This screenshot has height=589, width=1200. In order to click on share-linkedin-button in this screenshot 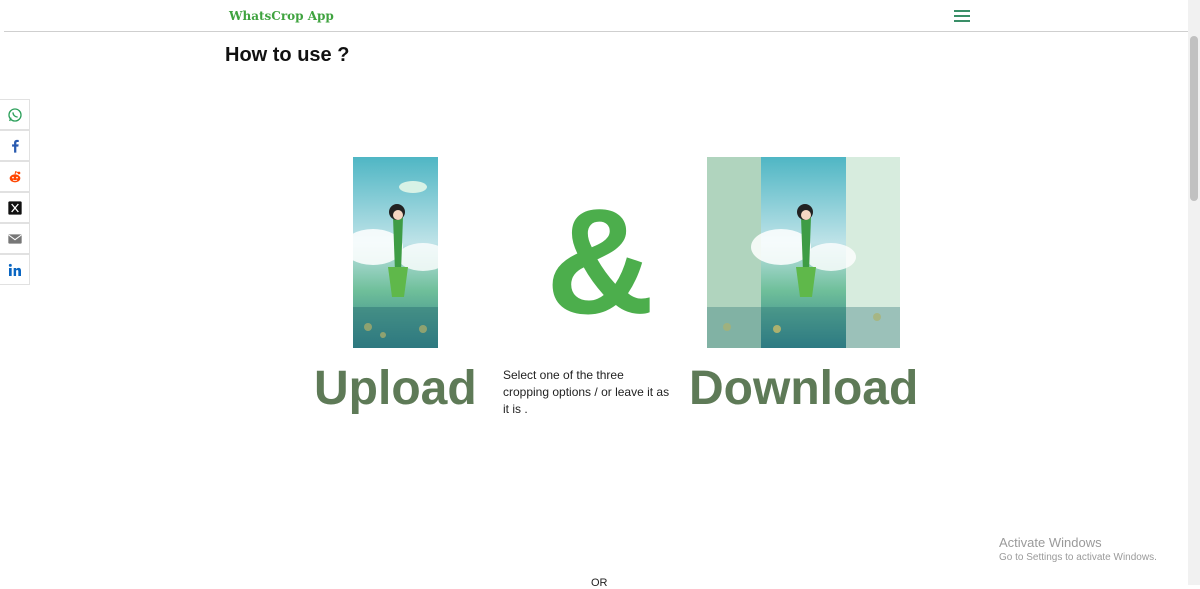, I will do `click(15, 269)`.